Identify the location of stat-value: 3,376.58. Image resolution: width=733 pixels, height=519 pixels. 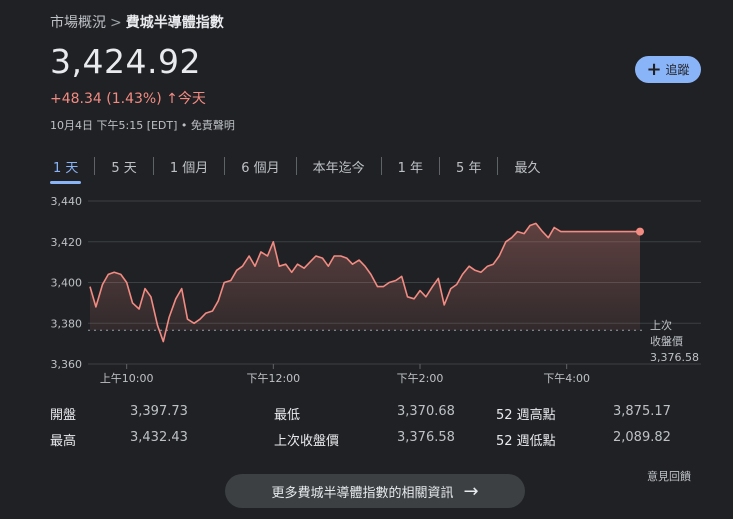
(426, 437).